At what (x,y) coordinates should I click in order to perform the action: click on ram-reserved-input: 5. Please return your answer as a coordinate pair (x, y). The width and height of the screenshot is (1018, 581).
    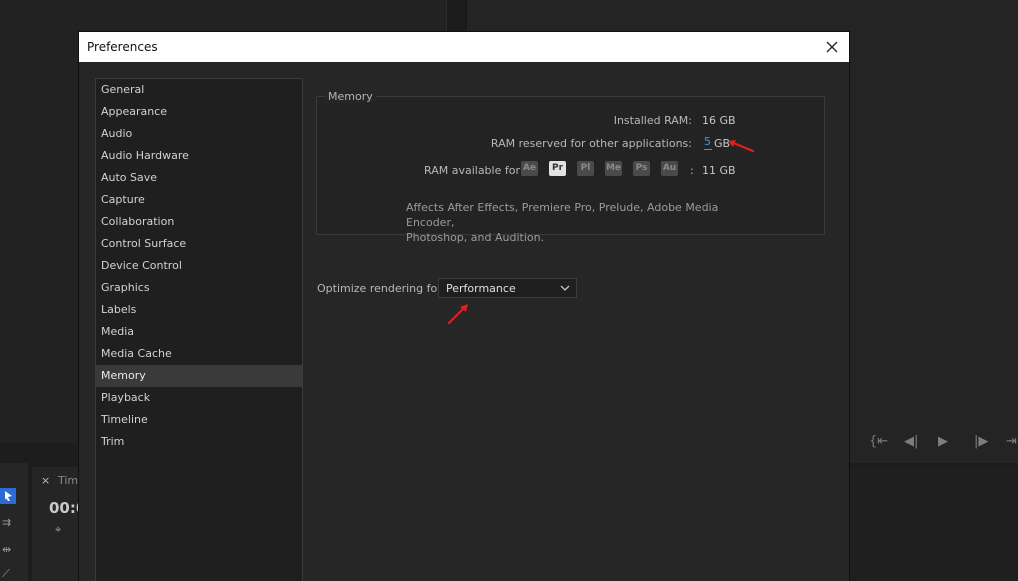
    Looking at the image, I should click on (708, 142).